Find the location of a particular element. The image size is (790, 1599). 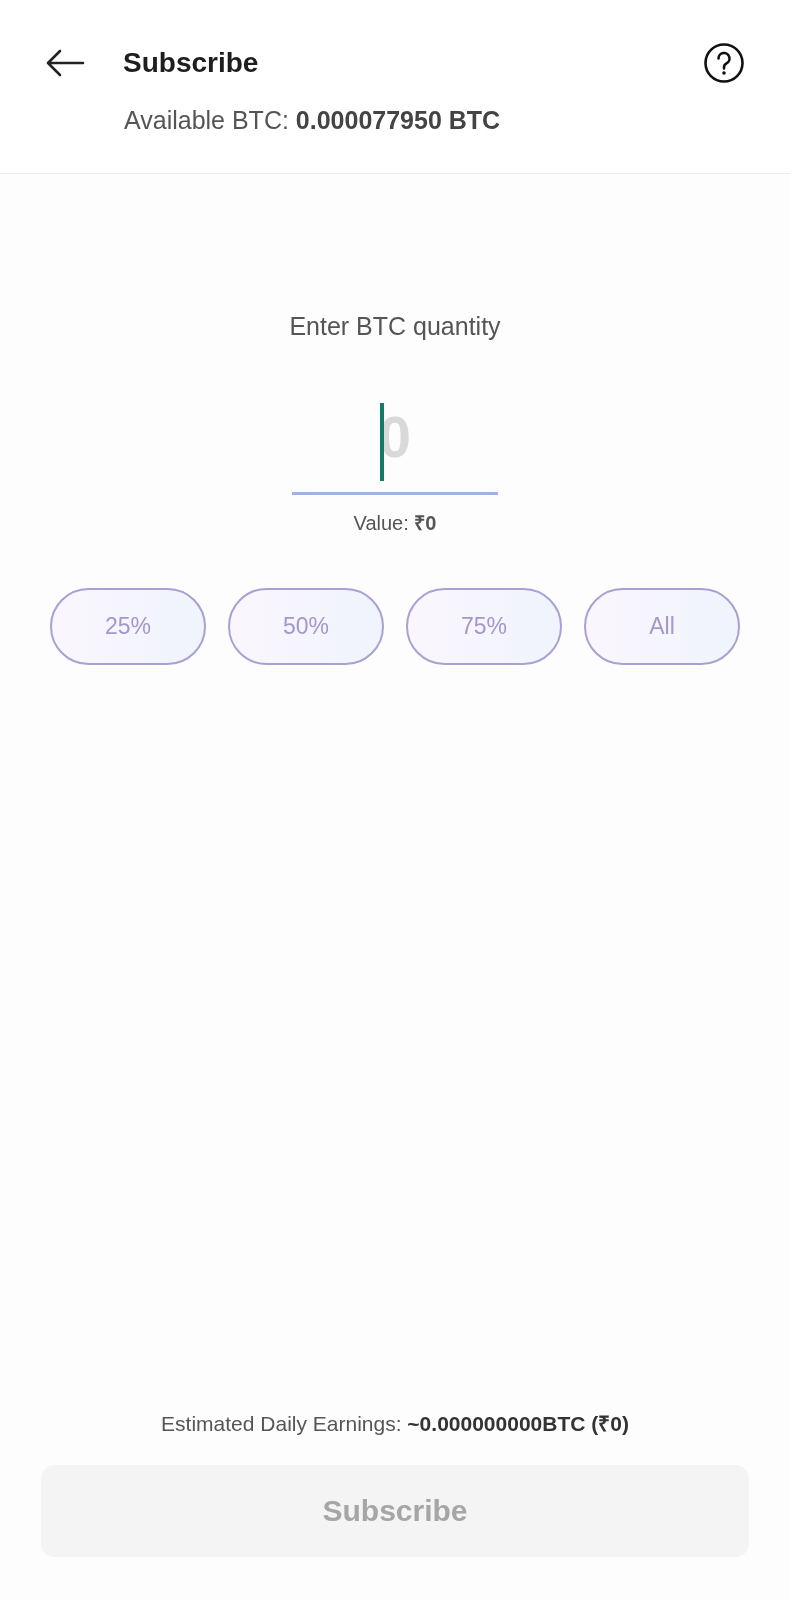

quantity-label: Enter BTC quantity is located at coordinates (395, 326).